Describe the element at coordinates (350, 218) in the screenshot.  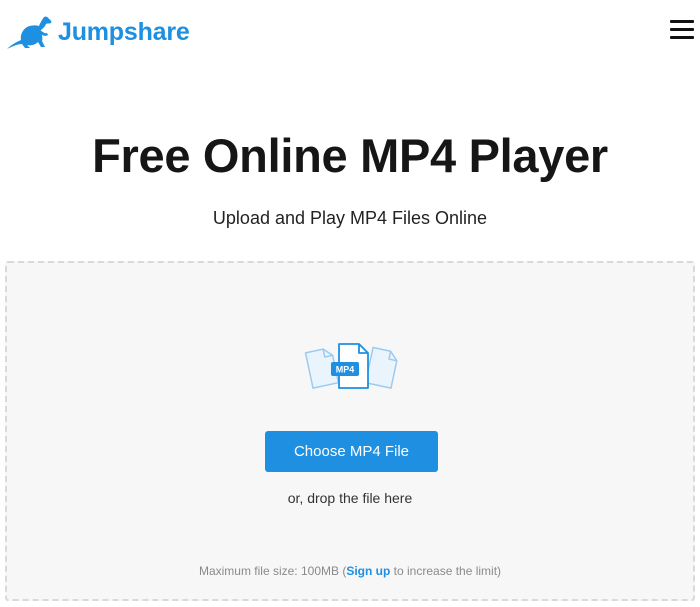
I see `page-subtitle: Upload and Play MP4 Files Online` at that location.